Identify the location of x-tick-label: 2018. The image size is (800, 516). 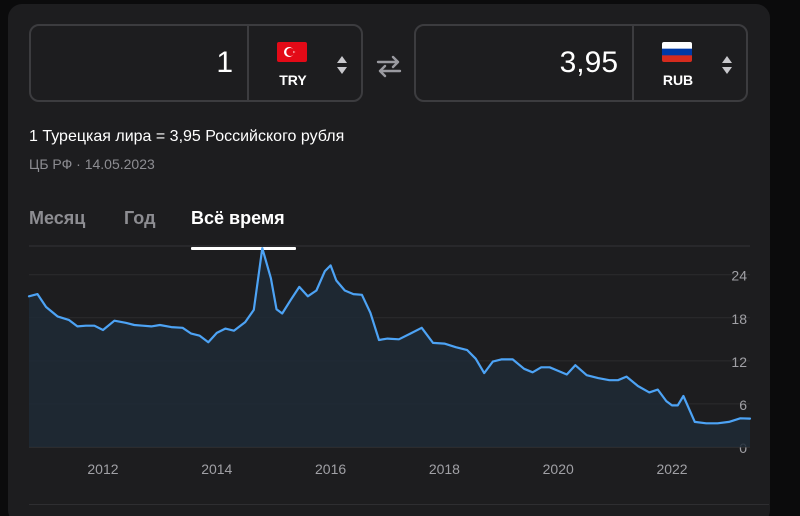
(444, 469).